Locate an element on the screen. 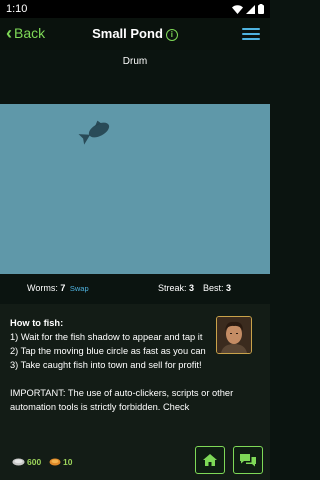 The image size is (320, 480). best-value: 3 is located at coordinates (229, 288).